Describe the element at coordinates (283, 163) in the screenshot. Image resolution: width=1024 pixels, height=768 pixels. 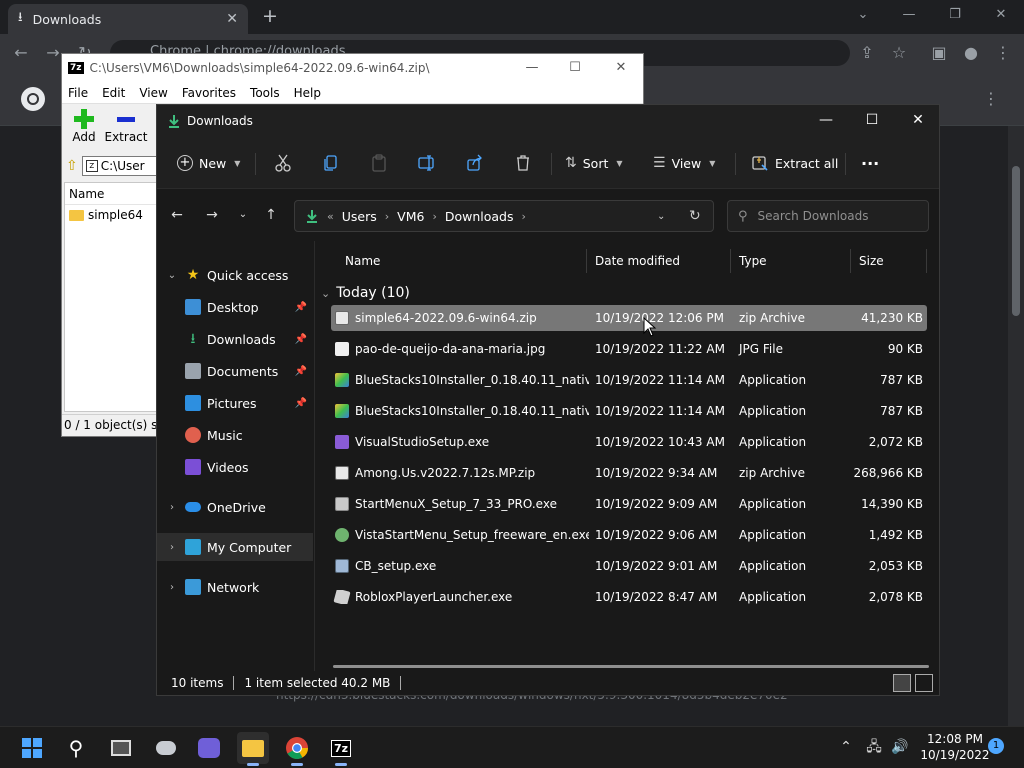
I see `cut-icon` at that location.